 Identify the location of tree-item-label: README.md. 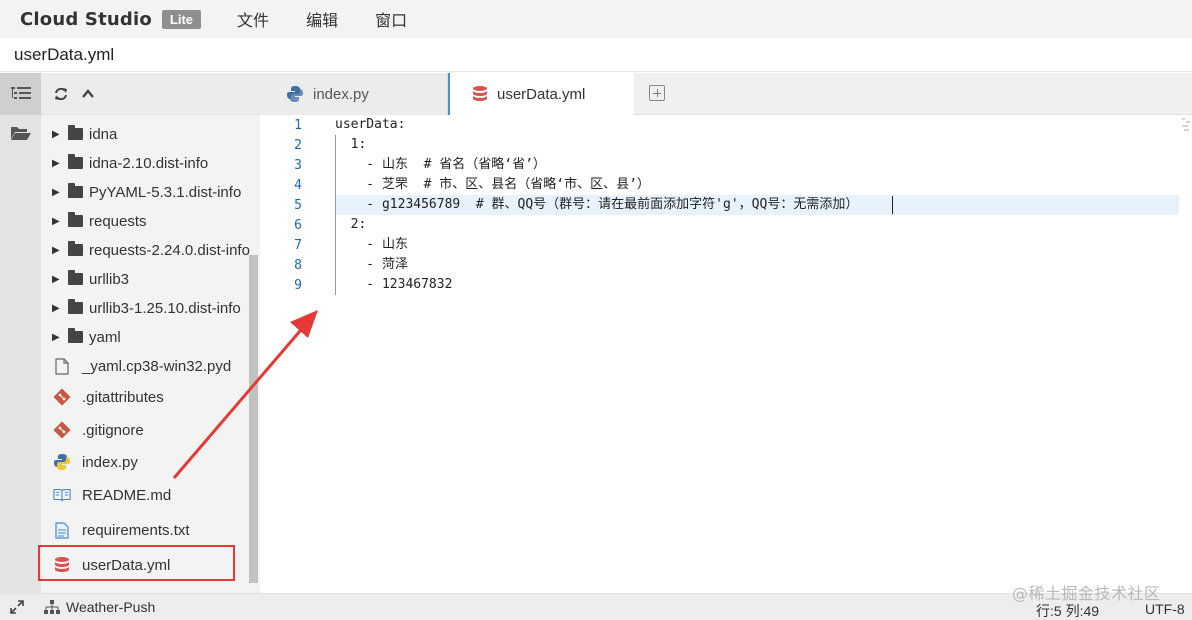
(127, 495).